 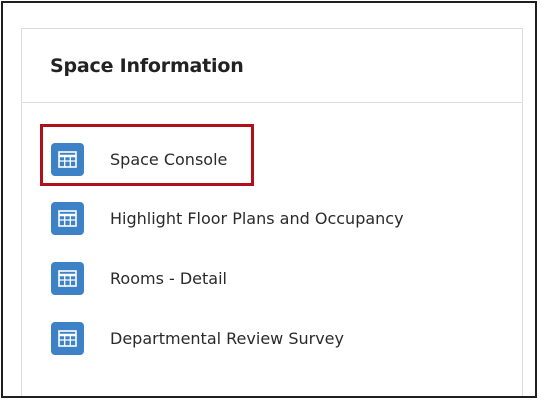 I want to click on report-link-label: Departmental Review Survey, so click(x=227, y=338).